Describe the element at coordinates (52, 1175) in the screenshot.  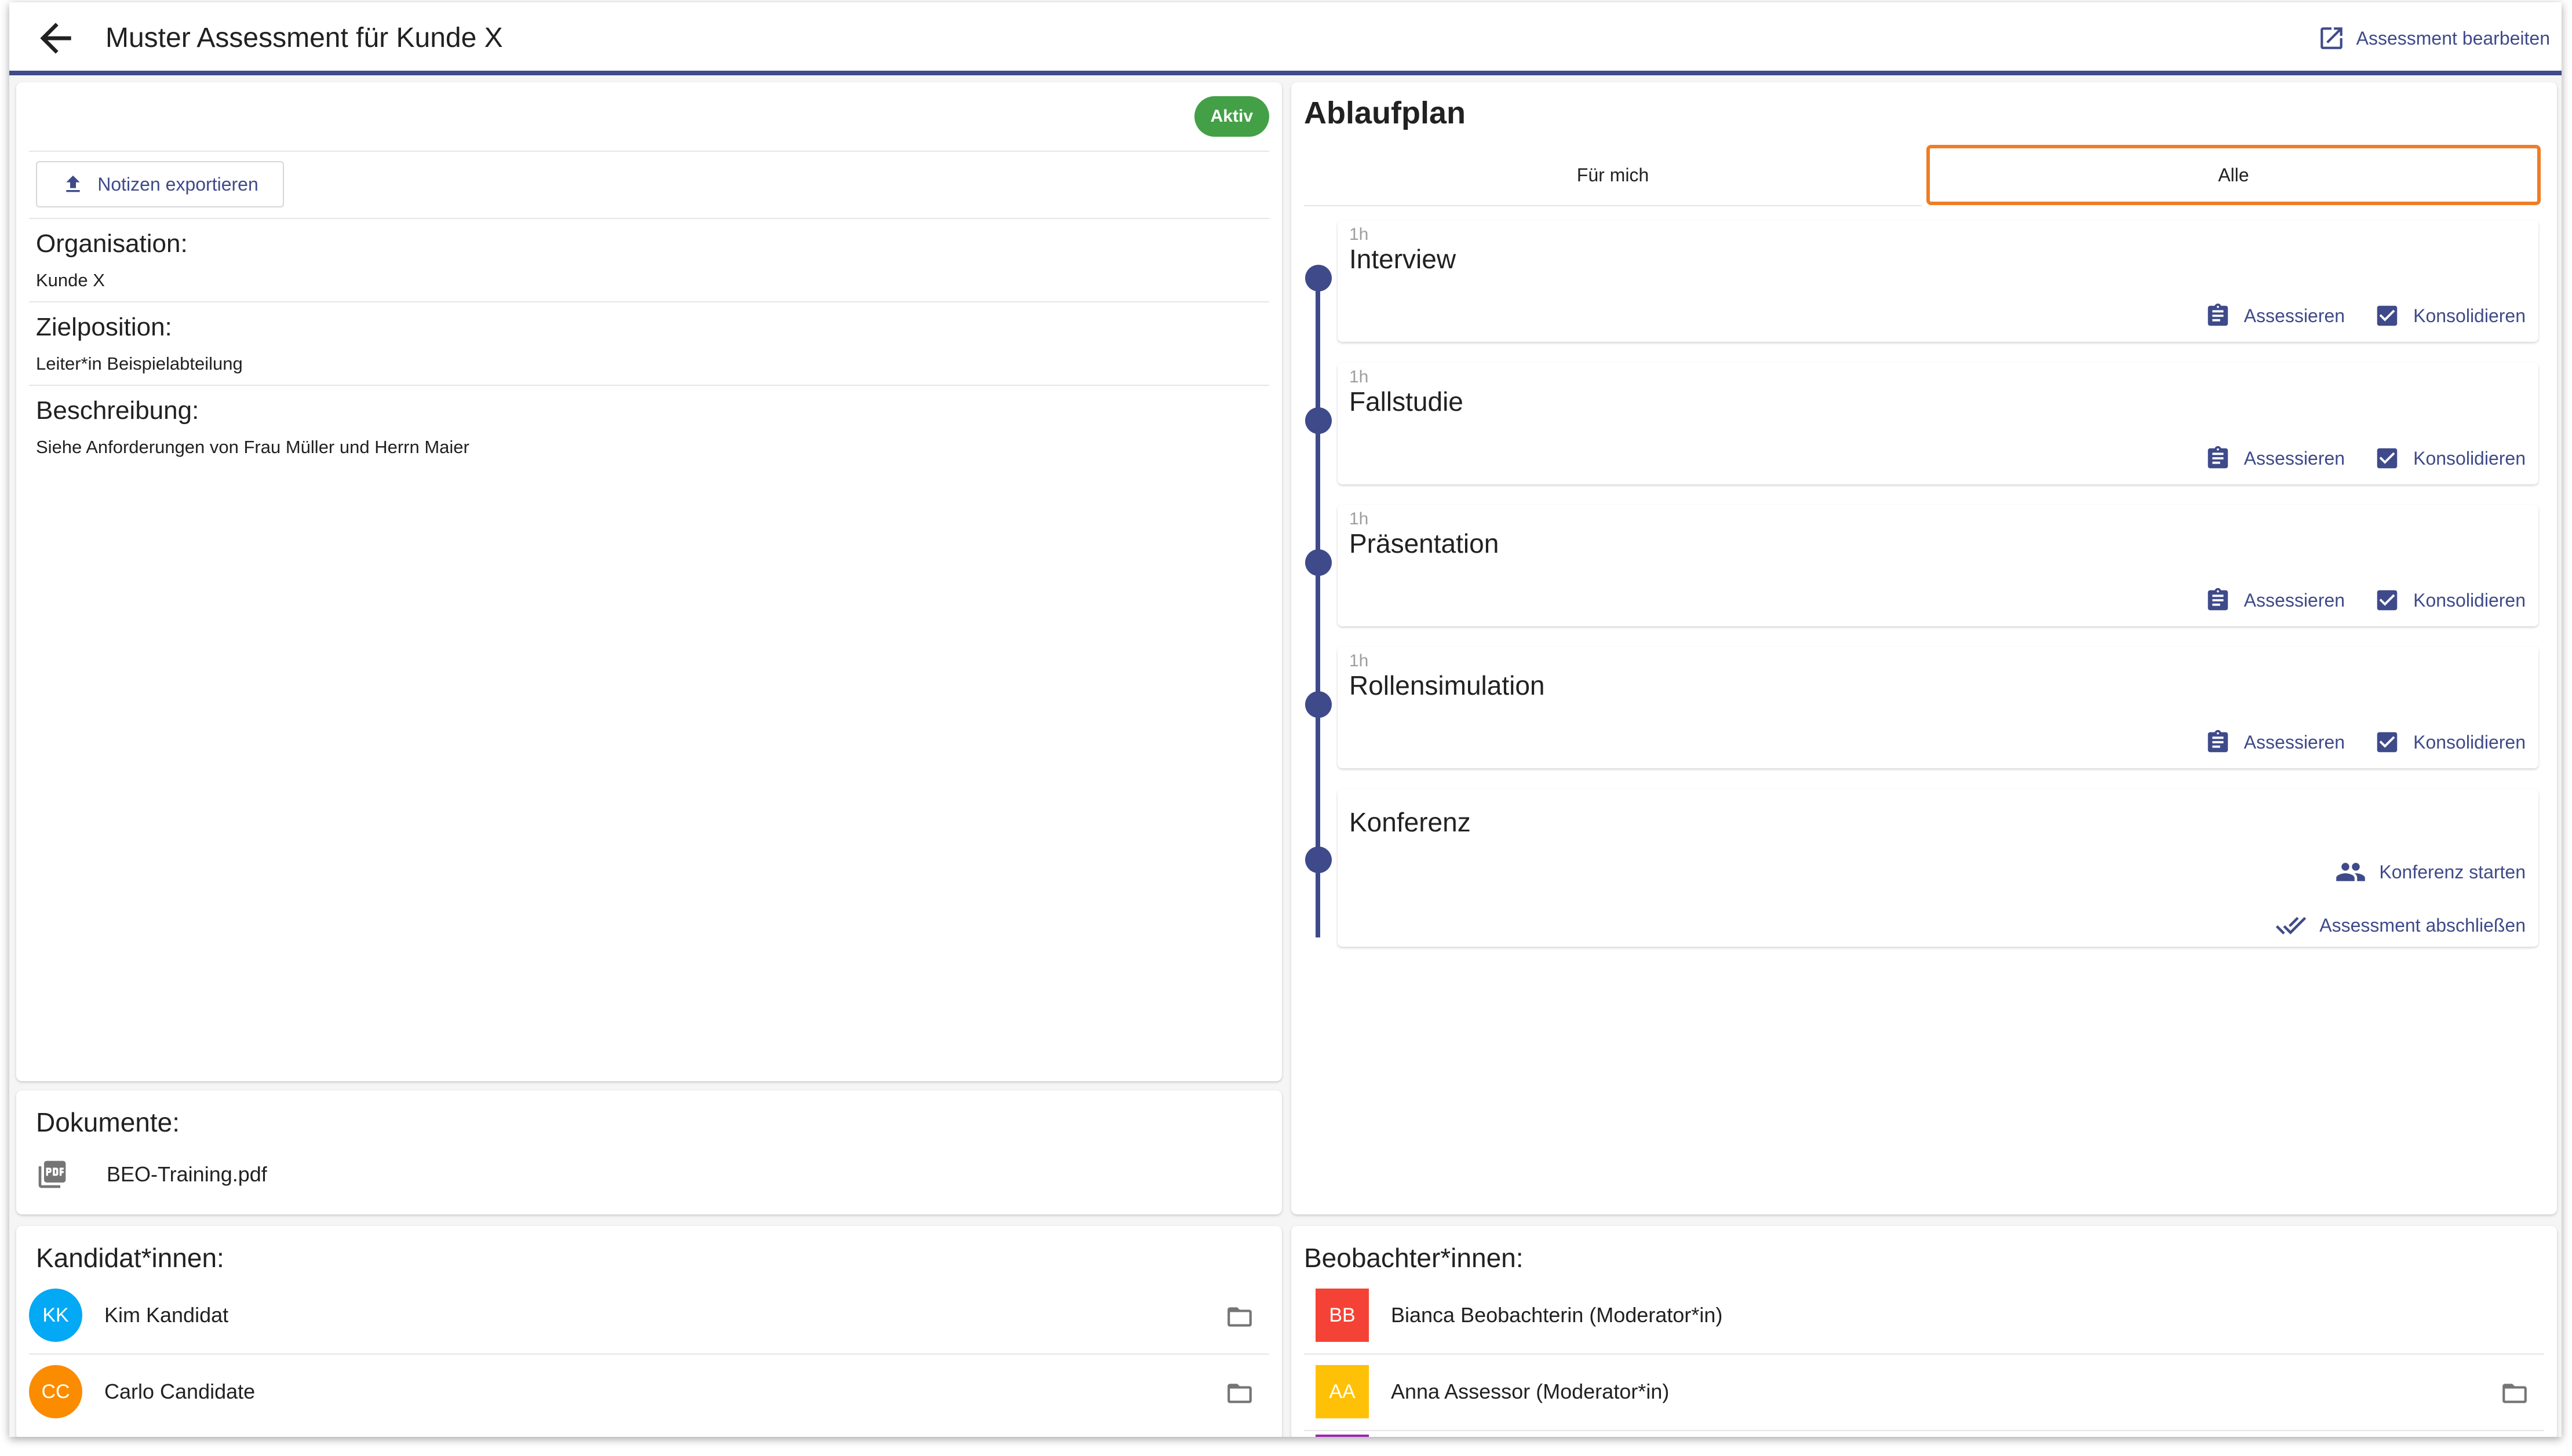
I see `pdf-icon` at that location.